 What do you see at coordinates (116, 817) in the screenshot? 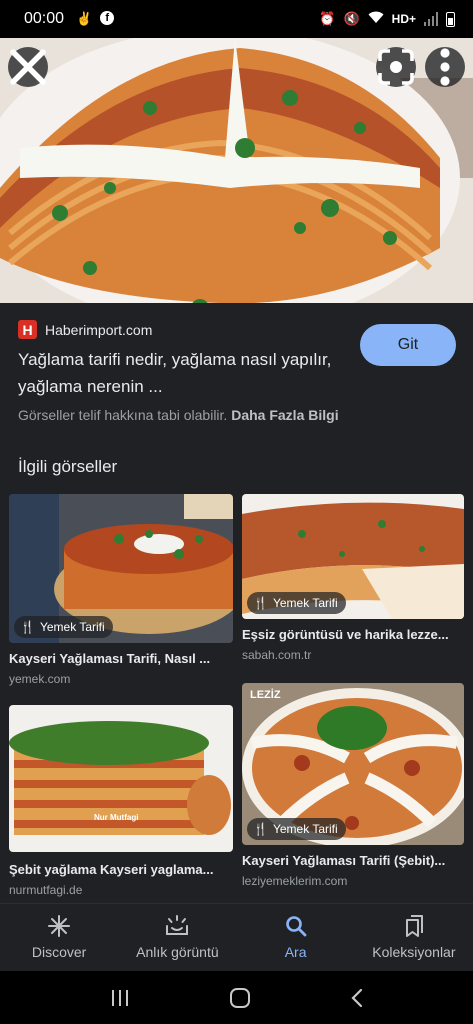
I see `watermark: Nur Mutfagi` at bounding box center [116, 817].